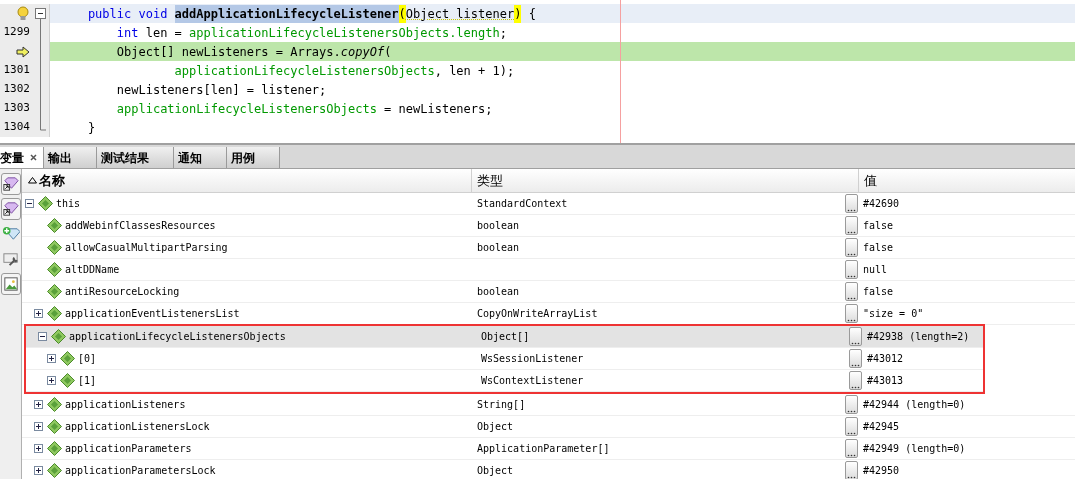 The height and width of the screenshot is (479, 1075). Describe the element at coordinates (548, 427) in the screenshot. I see `variable-row: applicationListenersLock Object #42945` at that location.